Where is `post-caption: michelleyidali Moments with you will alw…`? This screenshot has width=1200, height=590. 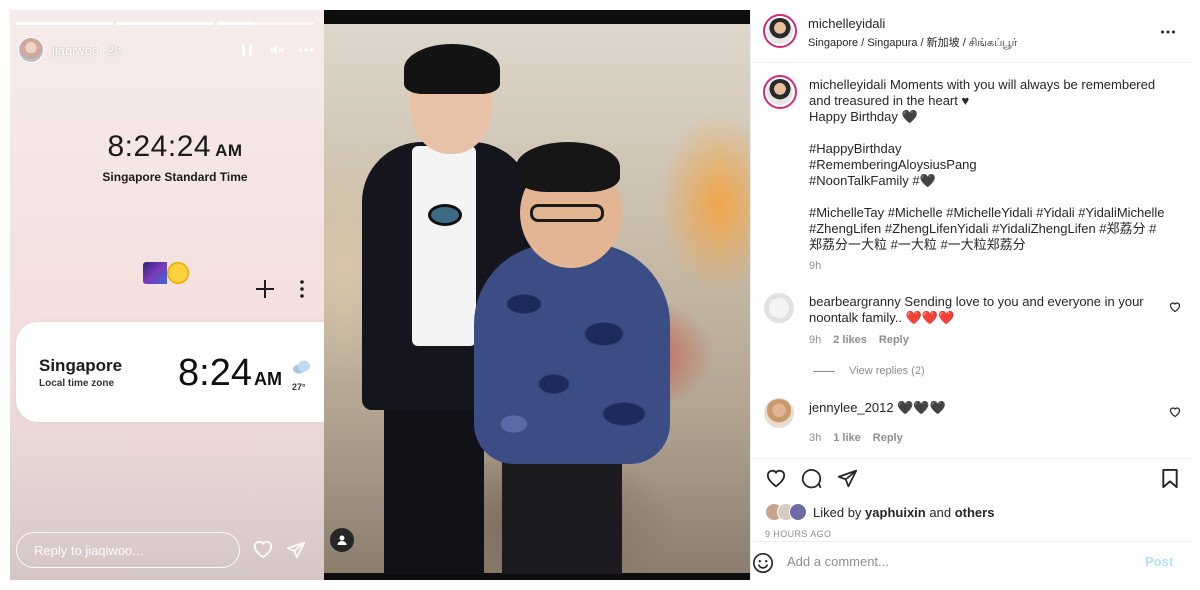
post-caption: michelleyidali Moments with you will alw… is located at coordinates (989, 165).